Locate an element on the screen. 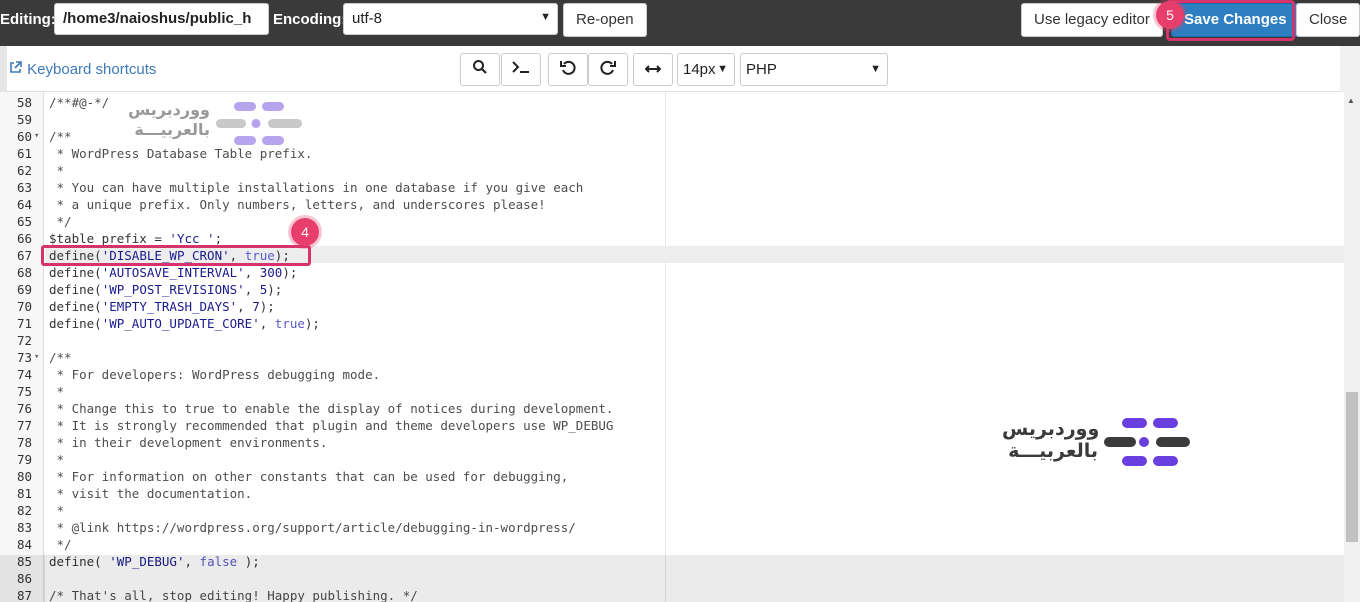 The width and height of the screenshot is (1360, 602). code-line: 81 * visit the documentation. is located at coordinates (672, 493).